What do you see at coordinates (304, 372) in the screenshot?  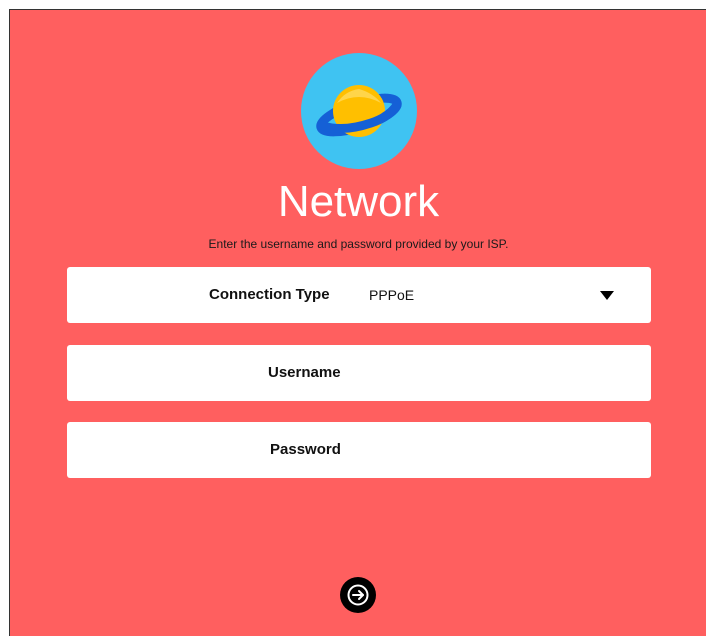 I see `username-label: Username` at bounding box center [304, 372].